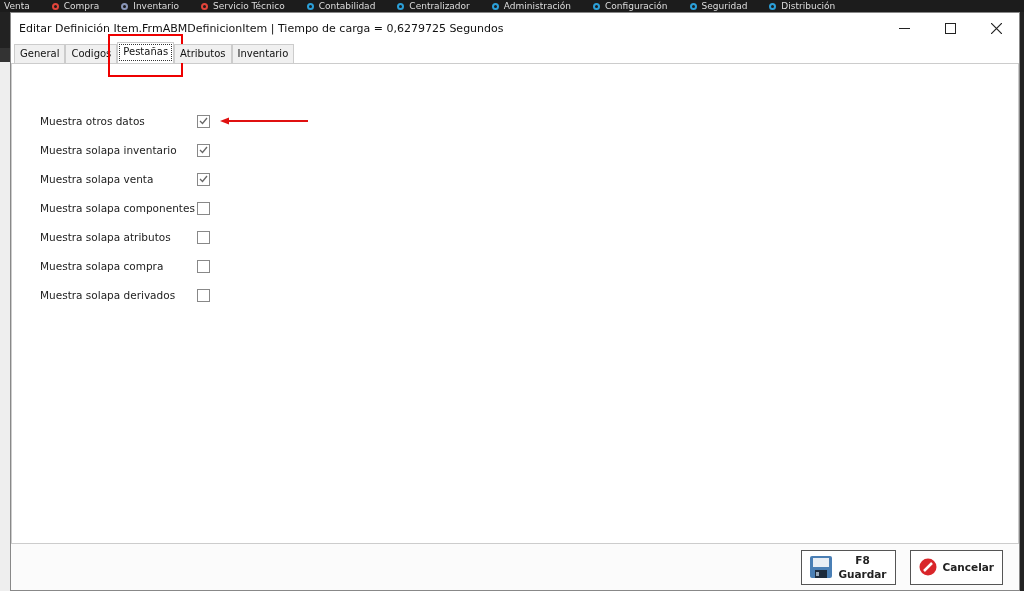 The image size is (1024, 591). Describe the element at coordinates (109, 150) in the screenshot. I see `option-label: Muestra solapa inventario` at that location.